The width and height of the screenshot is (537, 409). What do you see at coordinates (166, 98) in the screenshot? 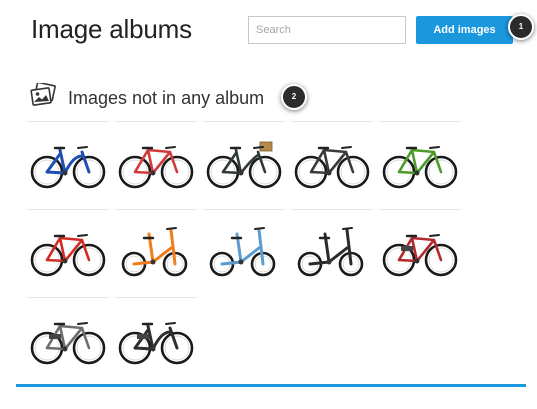
I see `section-title: Images not in any album` at bounding box center [166, 98].